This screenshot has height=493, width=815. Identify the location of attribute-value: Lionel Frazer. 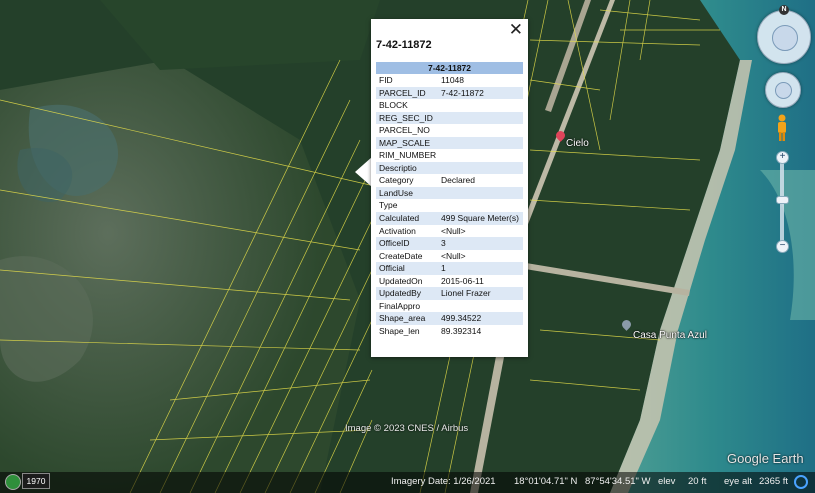
(466, 293).